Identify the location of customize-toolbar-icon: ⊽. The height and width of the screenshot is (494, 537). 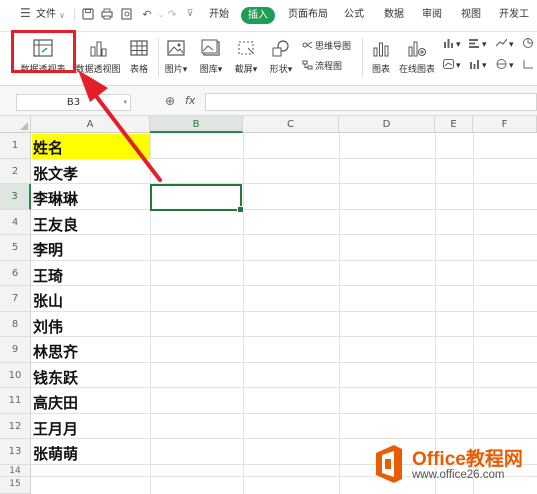
(190, 14).